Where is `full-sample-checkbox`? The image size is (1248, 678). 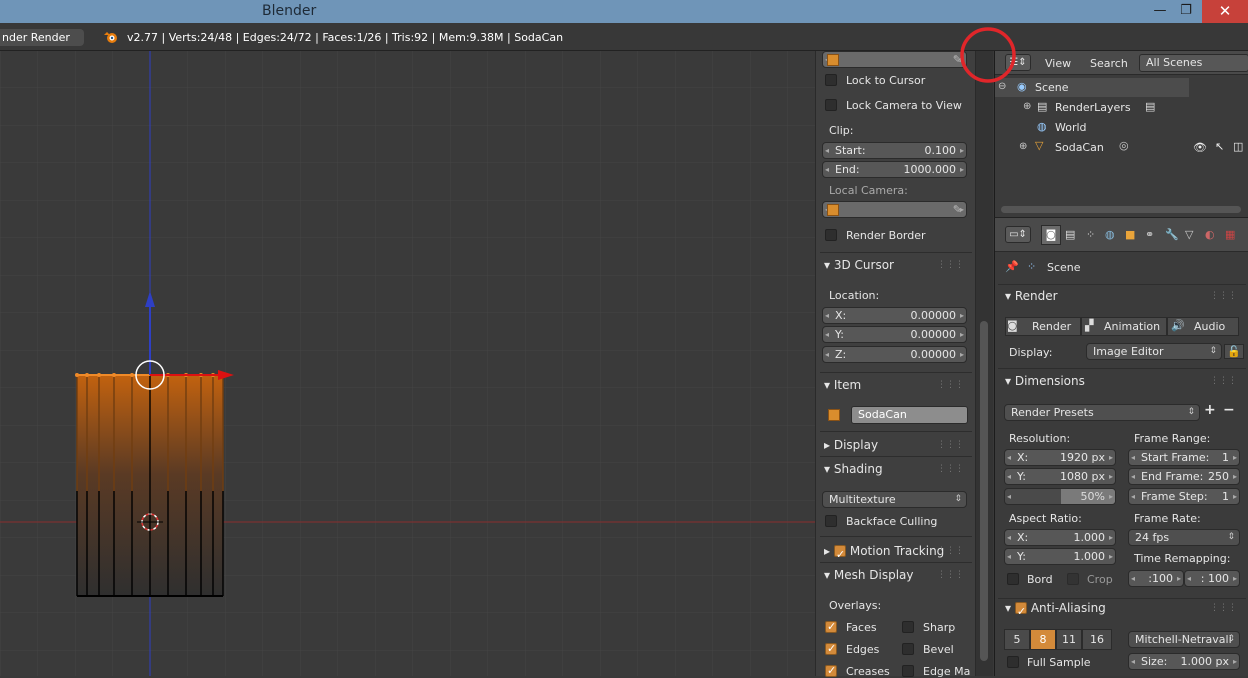 full-sample-checkbox is located at coordinates (1013, 662).